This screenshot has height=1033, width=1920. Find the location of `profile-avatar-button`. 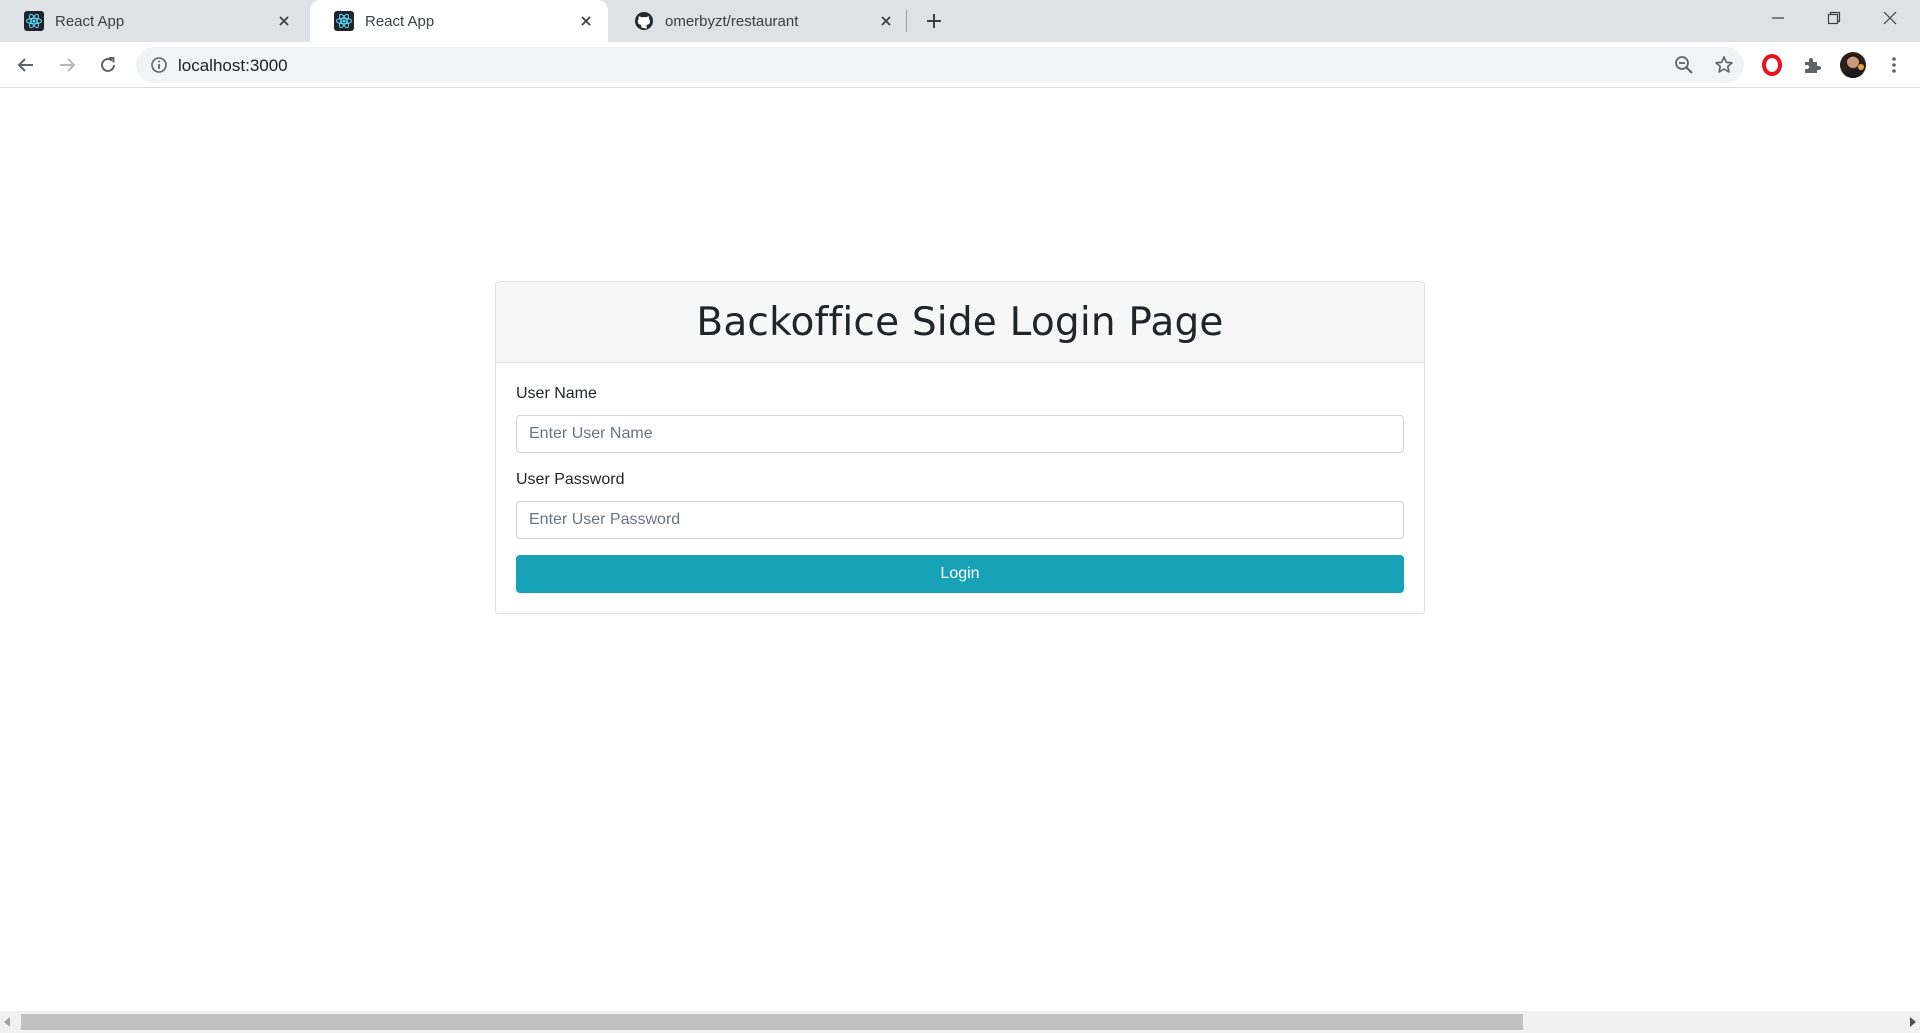

profile-avatar-button is located at coordinates (1853, 65).